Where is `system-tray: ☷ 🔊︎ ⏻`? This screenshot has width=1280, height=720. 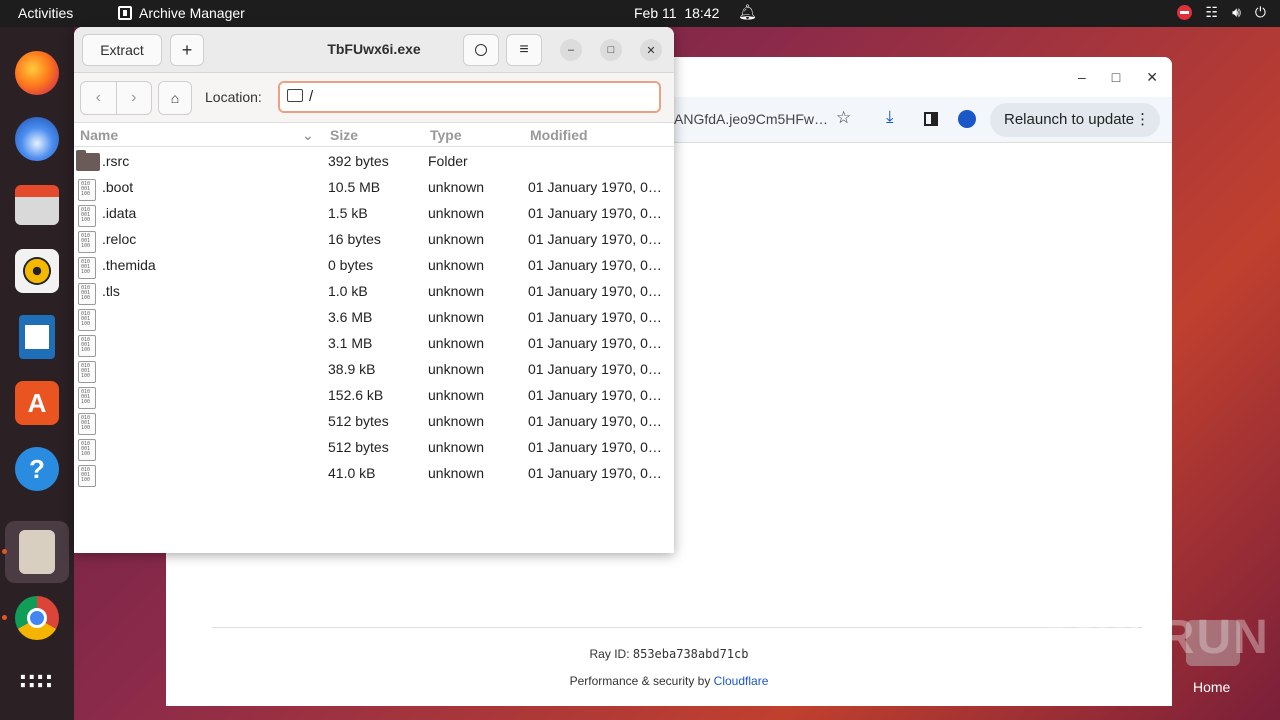
system-tray: ☷ 🔊︎ ⏻ is located at coordinates (1221, 12).